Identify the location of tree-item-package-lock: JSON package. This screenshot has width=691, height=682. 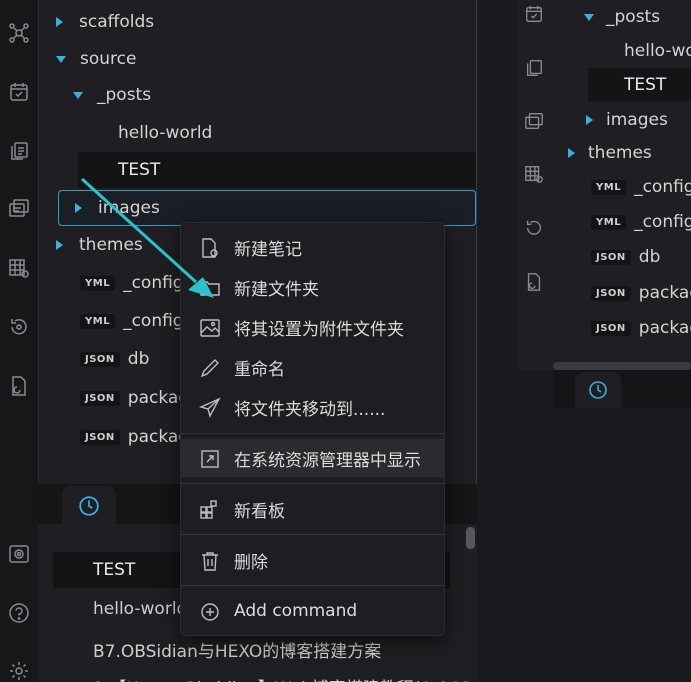
(641, 328).